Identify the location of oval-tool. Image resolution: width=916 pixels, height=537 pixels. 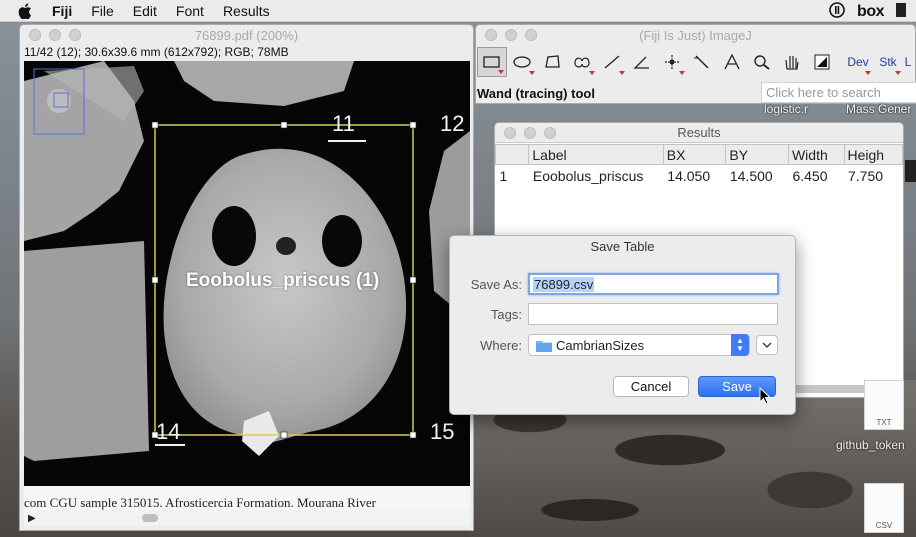
(522, 62).